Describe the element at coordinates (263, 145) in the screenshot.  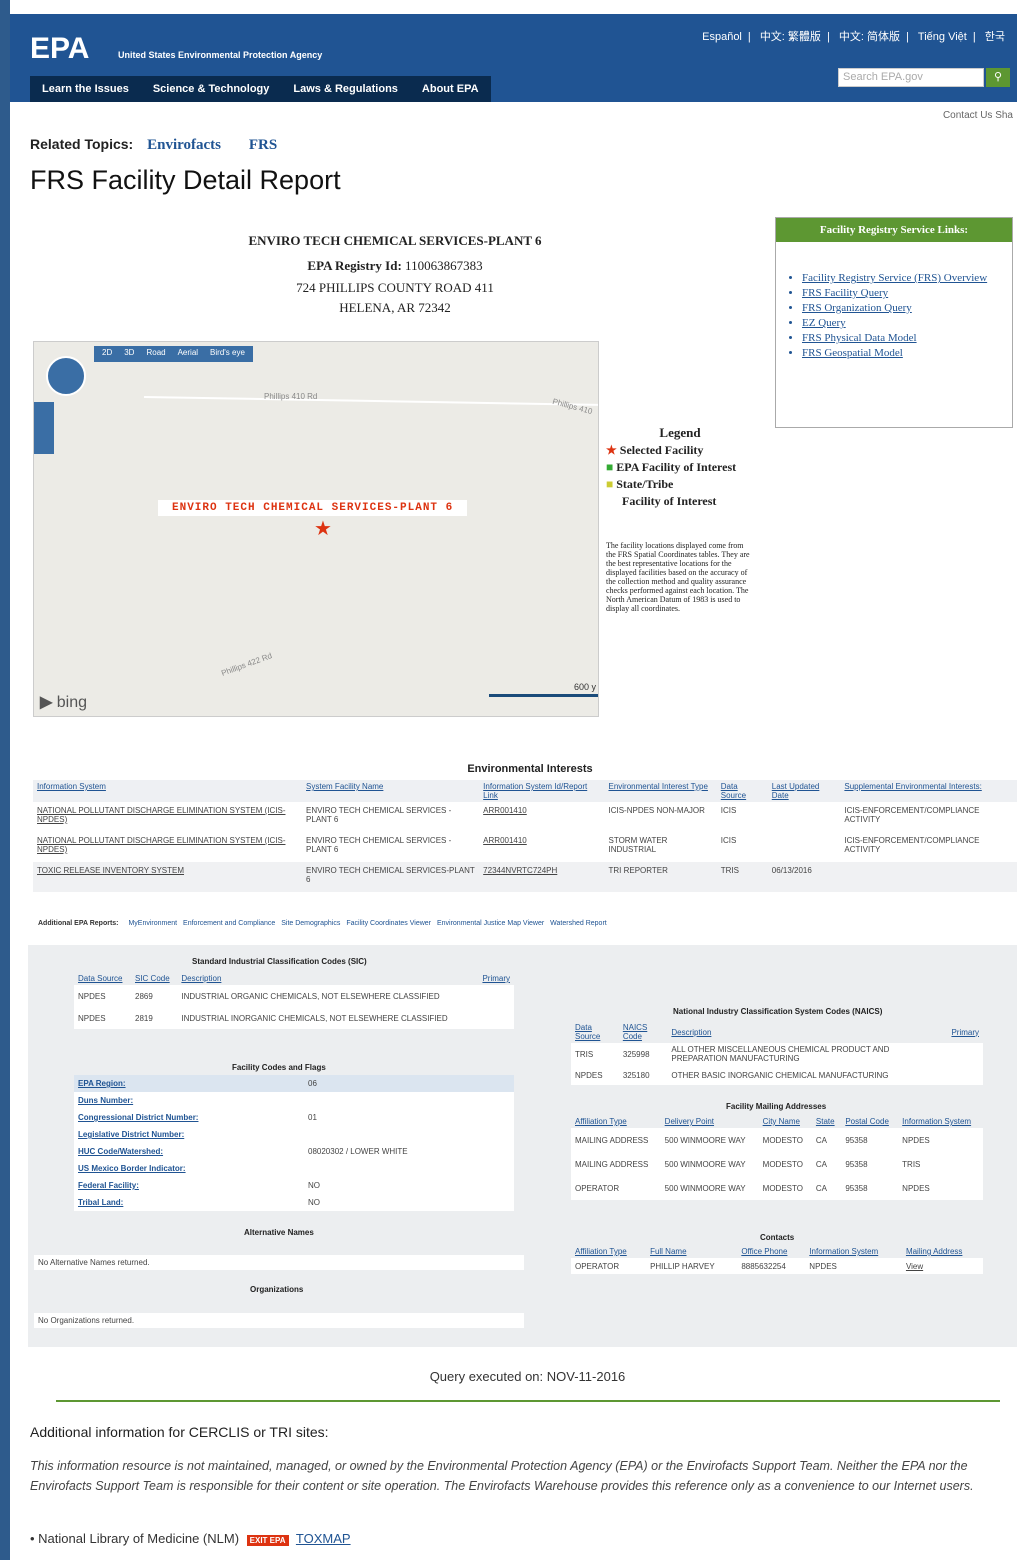
I see `related-link-frs: FRS` at that location.